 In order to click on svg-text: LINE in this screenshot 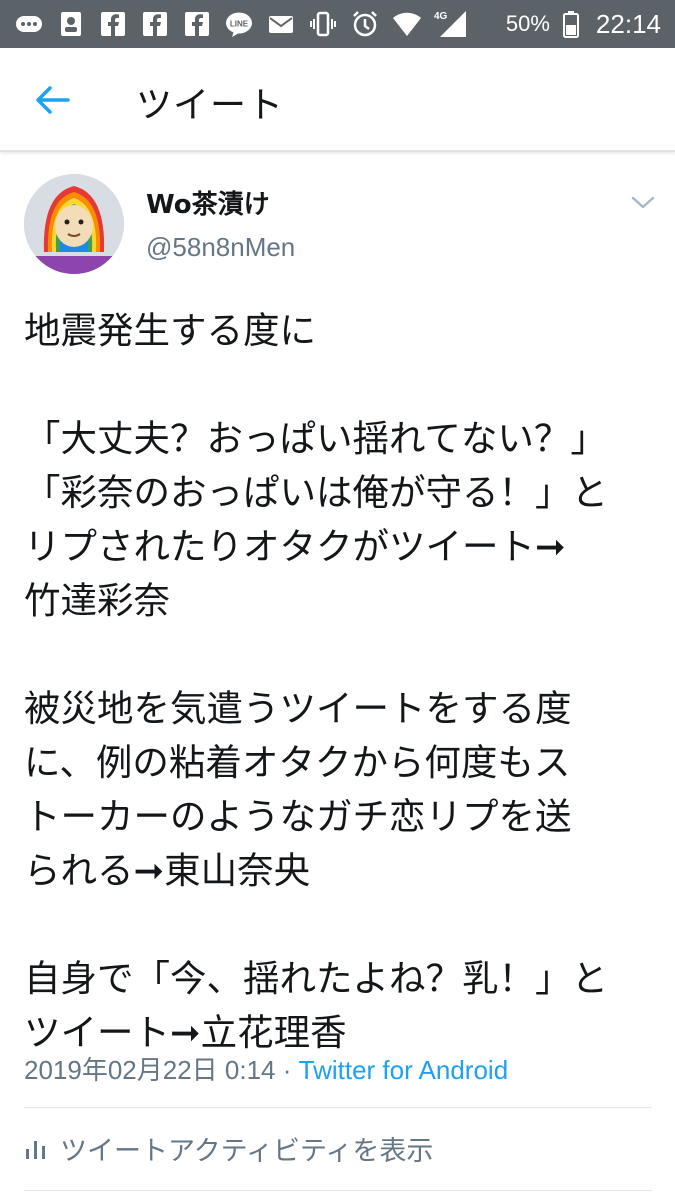, I will do `click(239, 24)`.